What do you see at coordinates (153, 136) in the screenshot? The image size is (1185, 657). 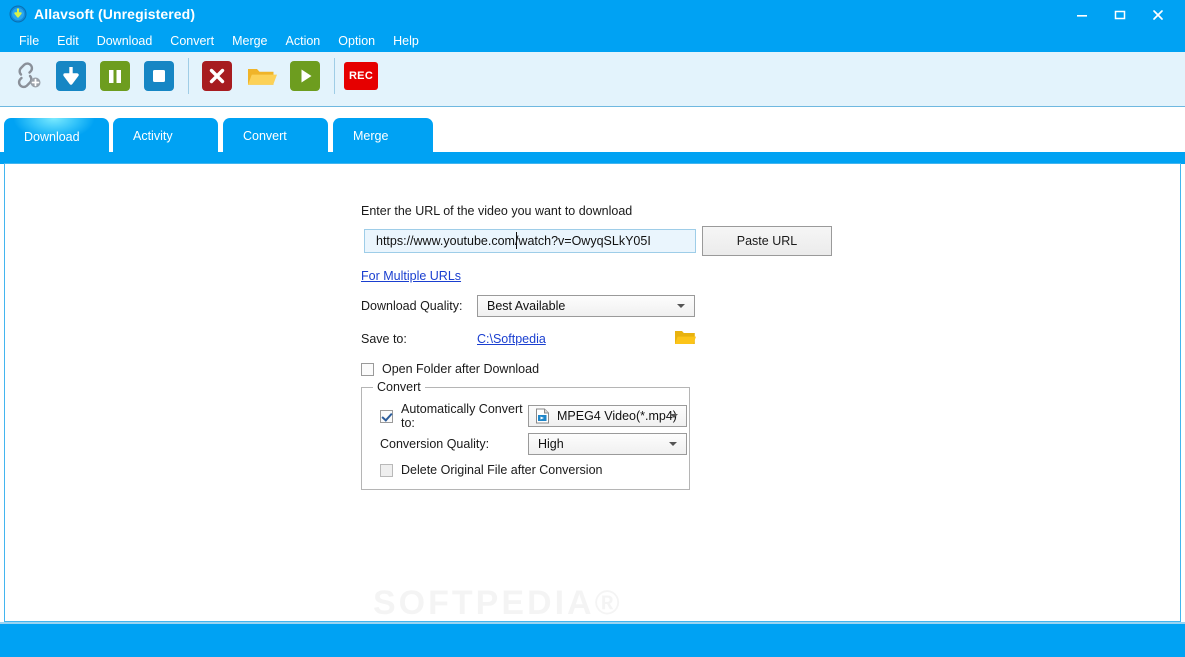 I see `tab-activity-label: Activity` at bounding box center [153, 136].